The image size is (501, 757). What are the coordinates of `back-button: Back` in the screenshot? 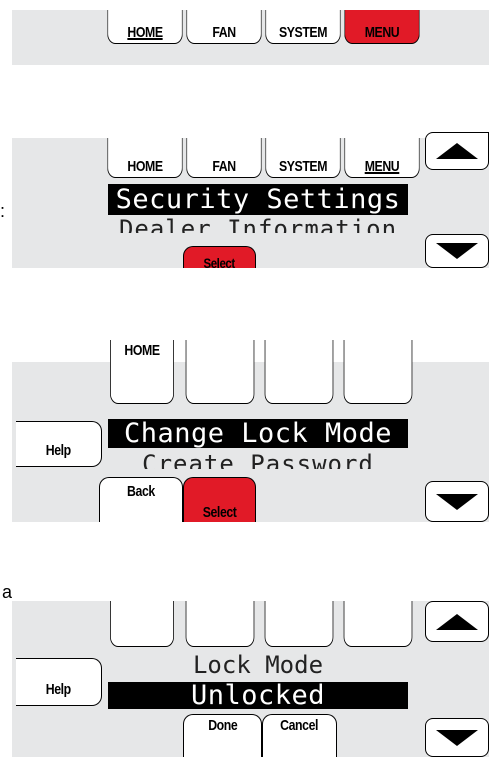 It's located at (141, 499).